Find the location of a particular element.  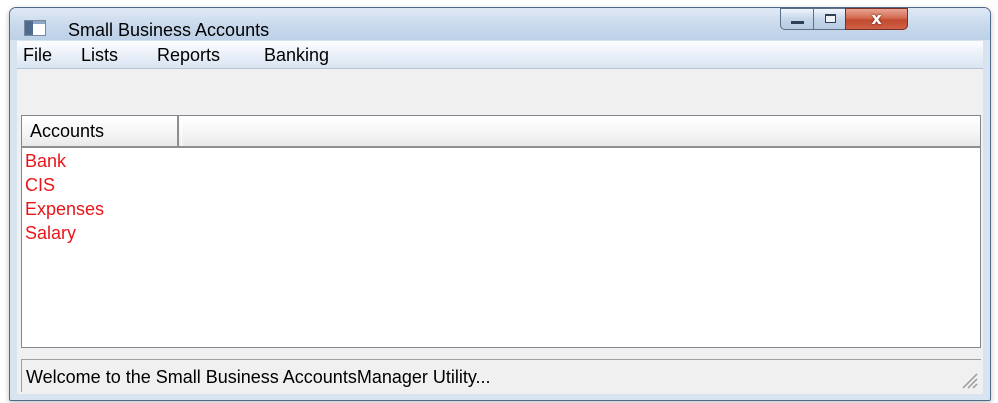

list-item-salary: Salary is located at coordinates (50, 233).